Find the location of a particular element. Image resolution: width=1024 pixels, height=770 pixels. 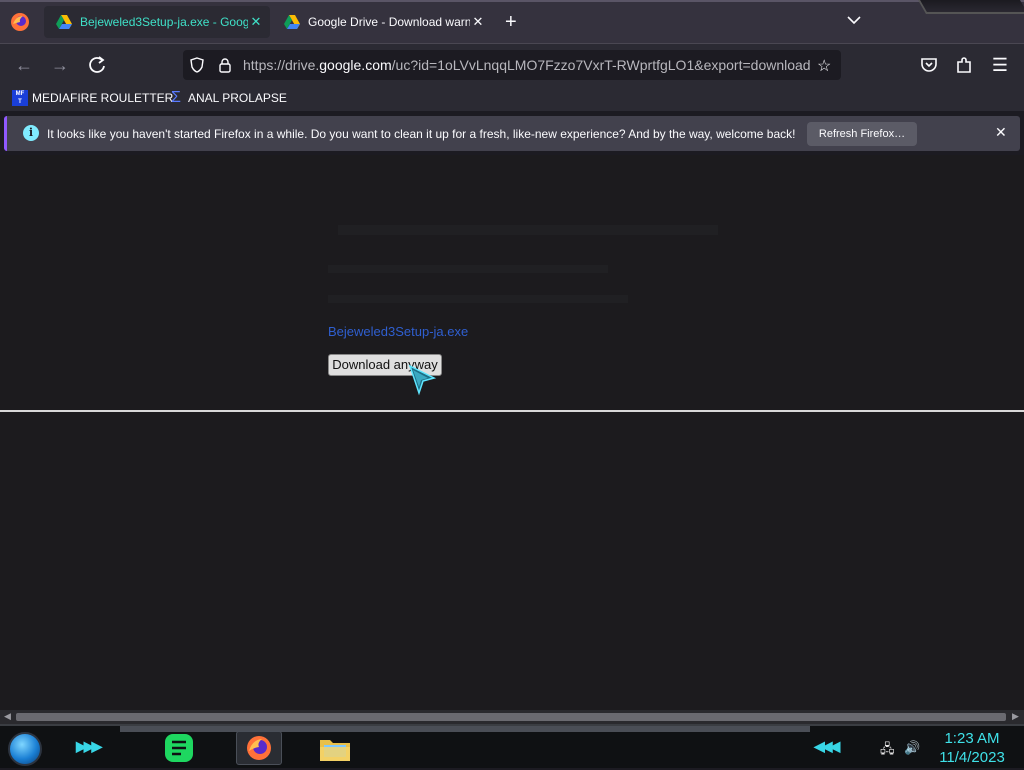

start-orb-icon is located at coordinates (25, 749).